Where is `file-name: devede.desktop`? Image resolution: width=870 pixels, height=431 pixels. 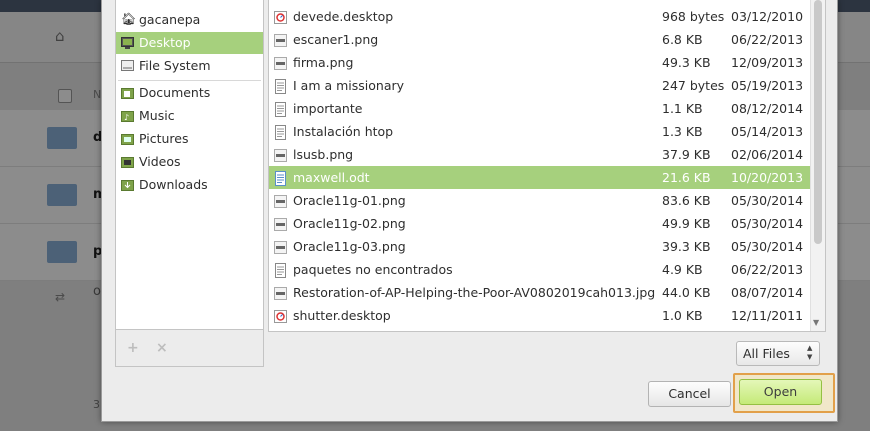
file-name: devede.desktop is located at coordinates (343, 16).